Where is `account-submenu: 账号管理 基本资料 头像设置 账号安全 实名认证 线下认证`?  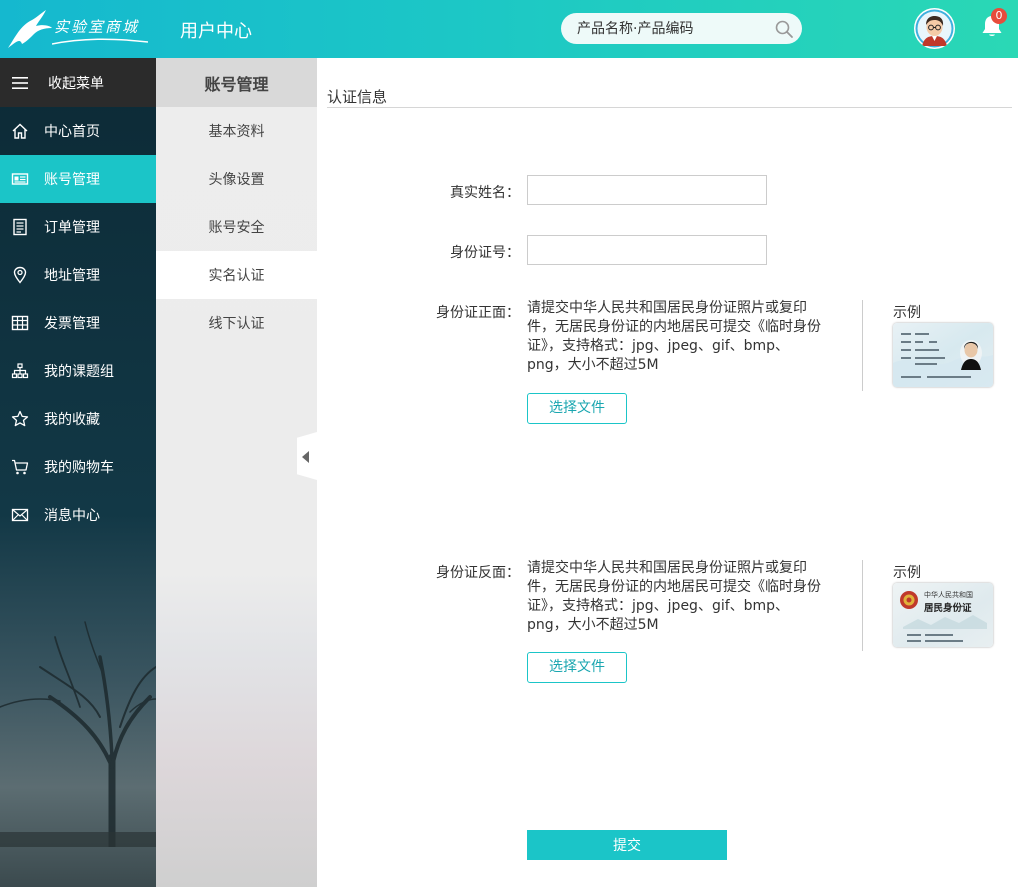
account-submenu: 账号管理 基本资料 头像设置 账号安全 实名认证 线下认证 is located at coordinates (236, 472).